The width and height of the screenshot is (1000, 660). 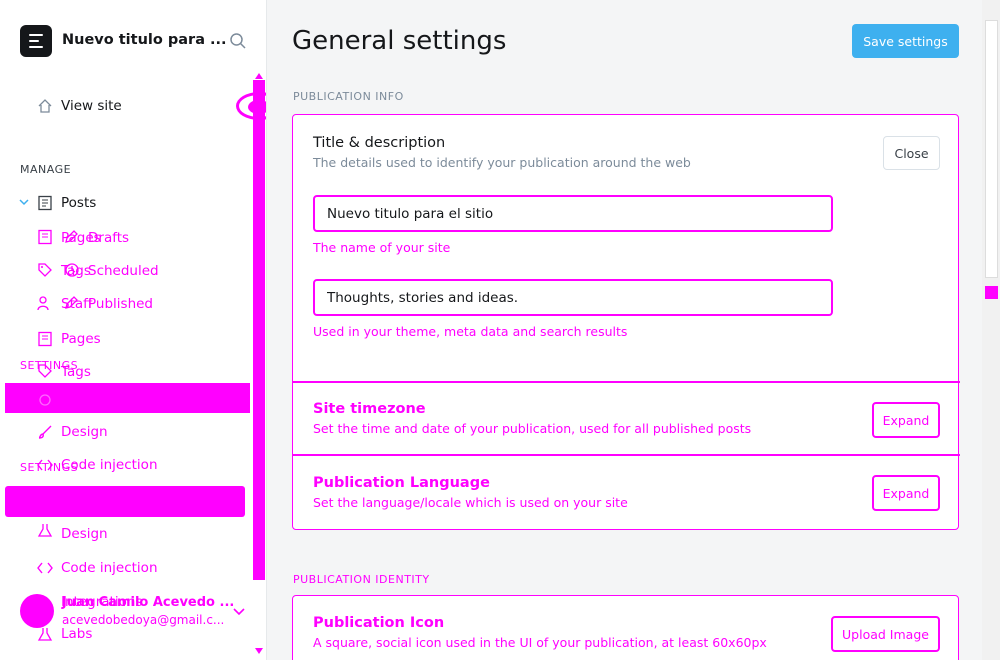 What do you see at coordinates (369, 409) in the screenshot?
I see `timezone-heading: Site timezone` at bounding box center [369, 409].